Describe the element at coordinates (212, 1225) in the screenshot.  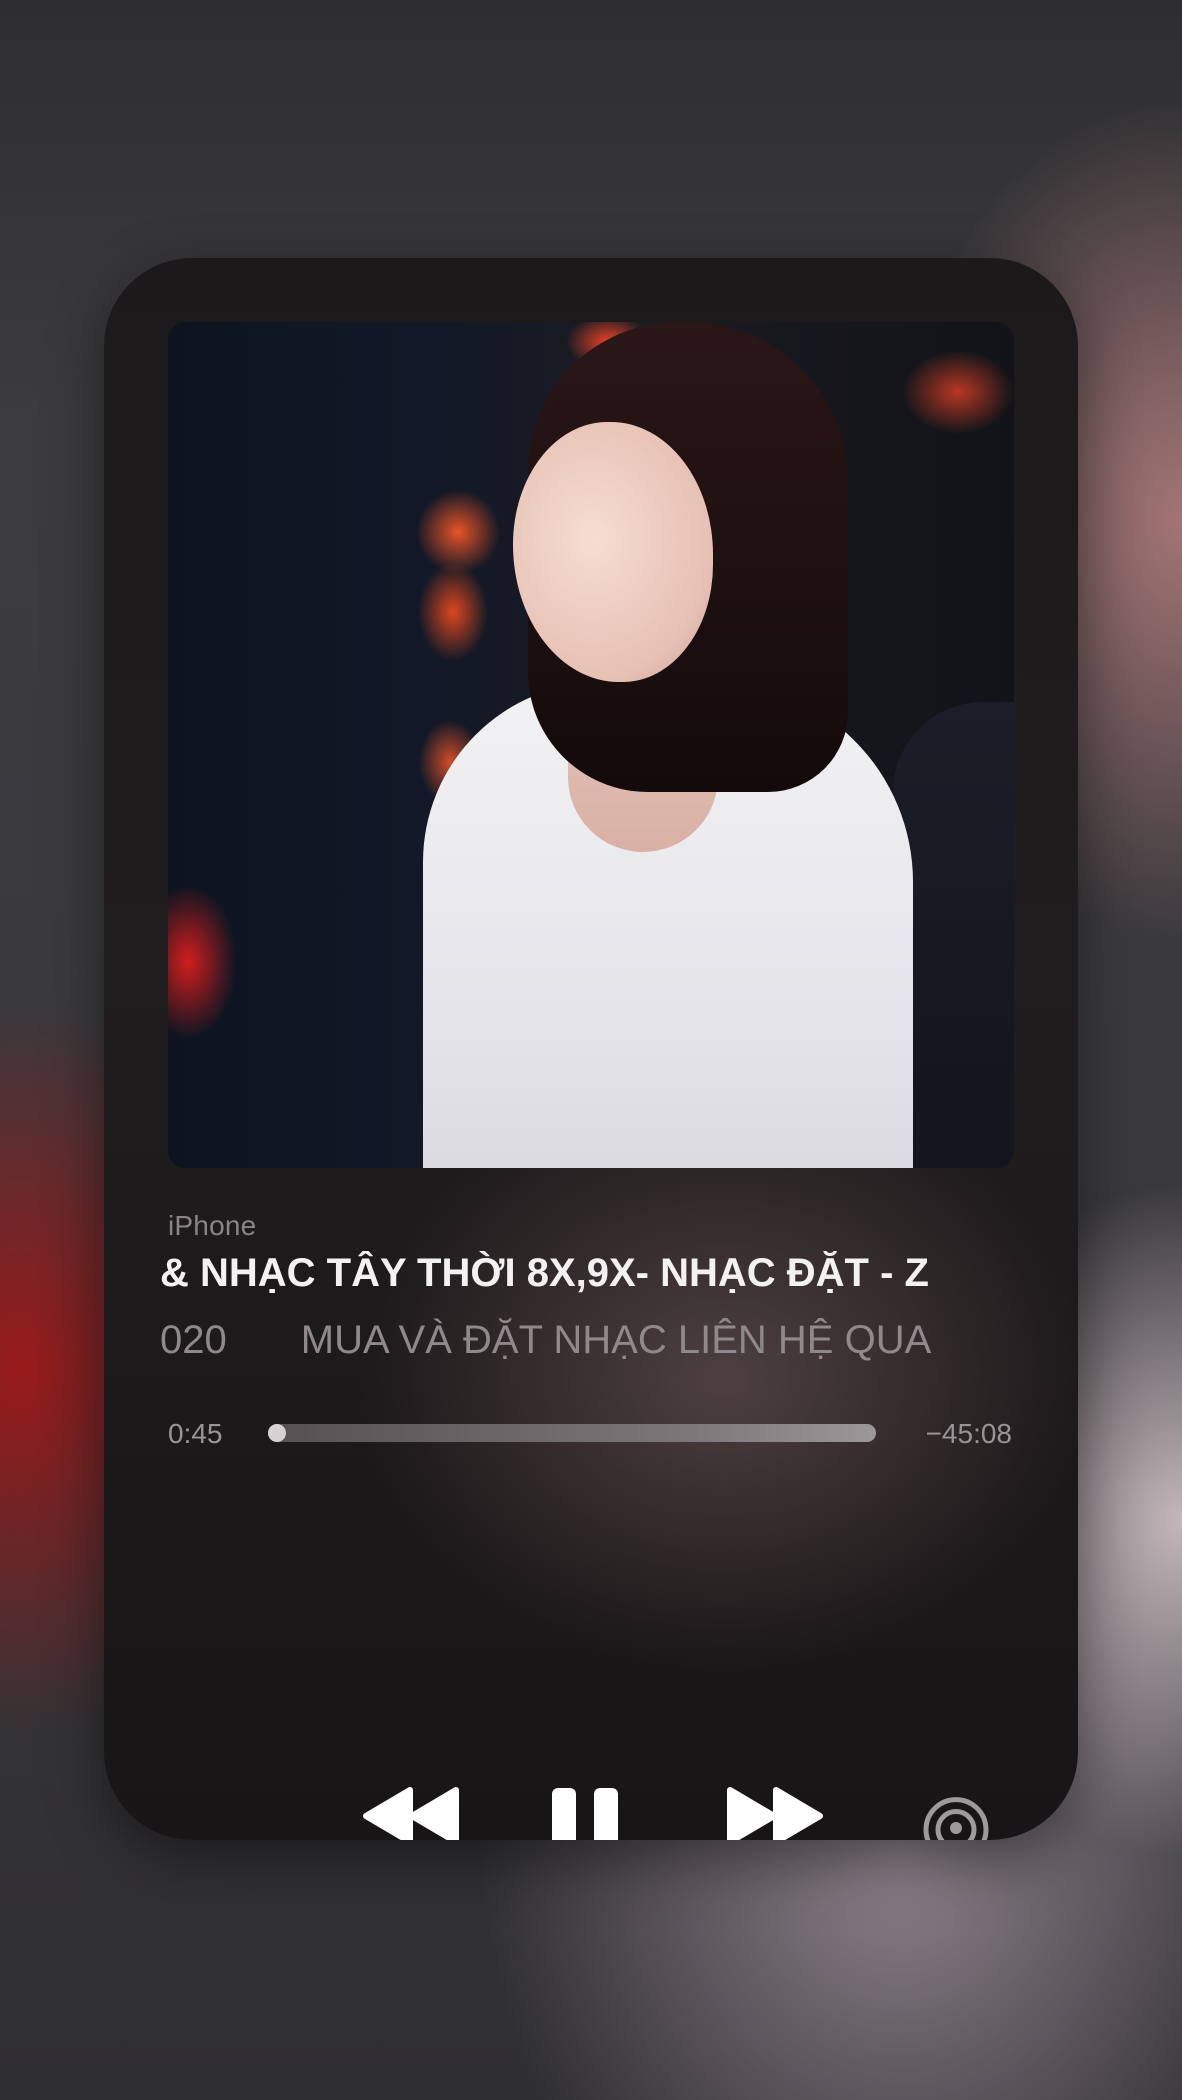
I see `output-device-label: iPhone` at that location.